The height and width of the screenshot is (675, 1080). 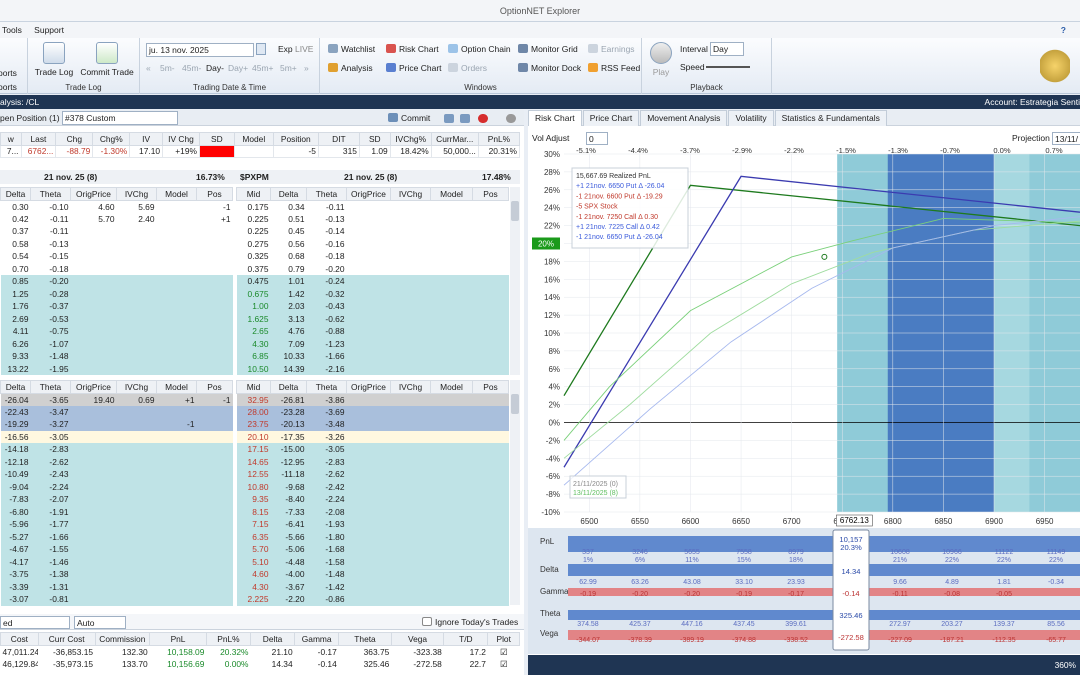 What do you see at coordinates (414, 68) in the screenshot?
I see `price-chart-button: Price Chart` at bounding box center [414, 68].